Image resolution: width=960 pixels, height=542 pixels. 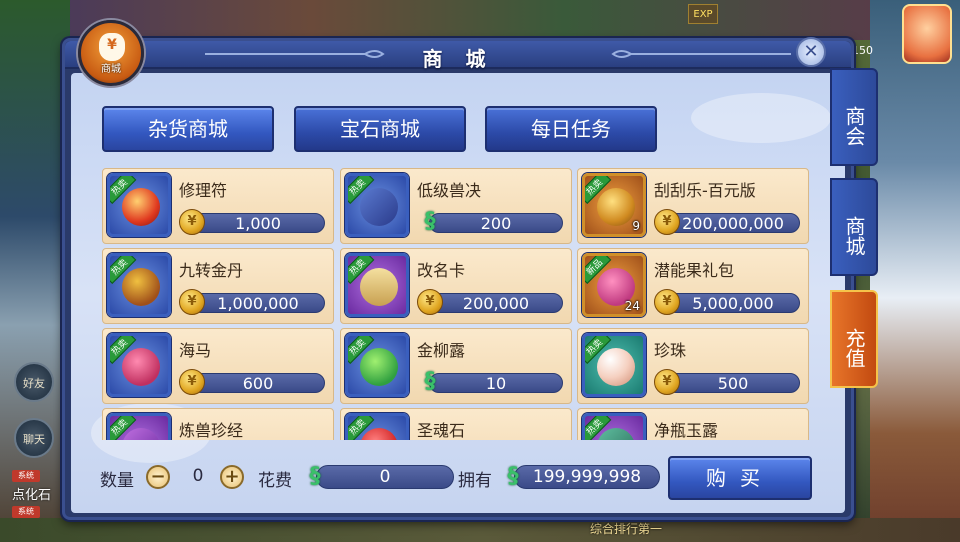 I want to click on item-name: 改名卡, so click(x=441, y=270).